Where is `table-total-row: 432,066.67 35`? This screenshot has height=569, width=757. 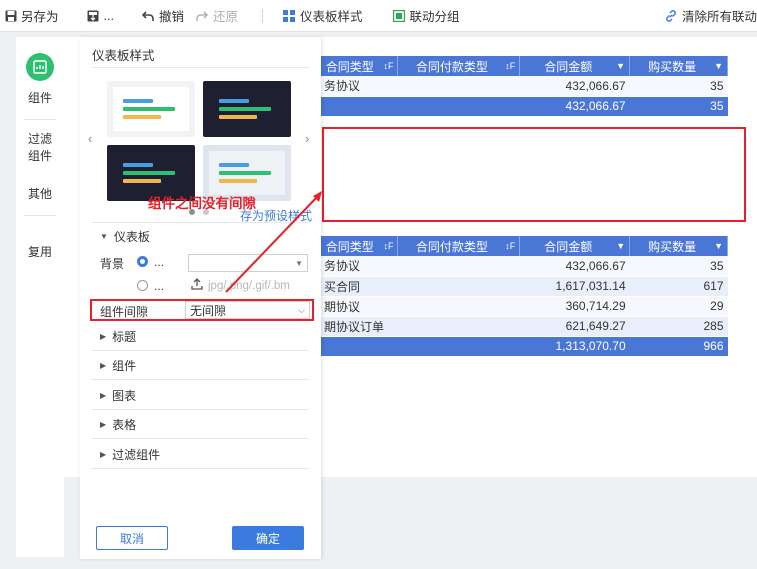 table-total-row: 432,066.67 35 is located at coordinates (524, 106).